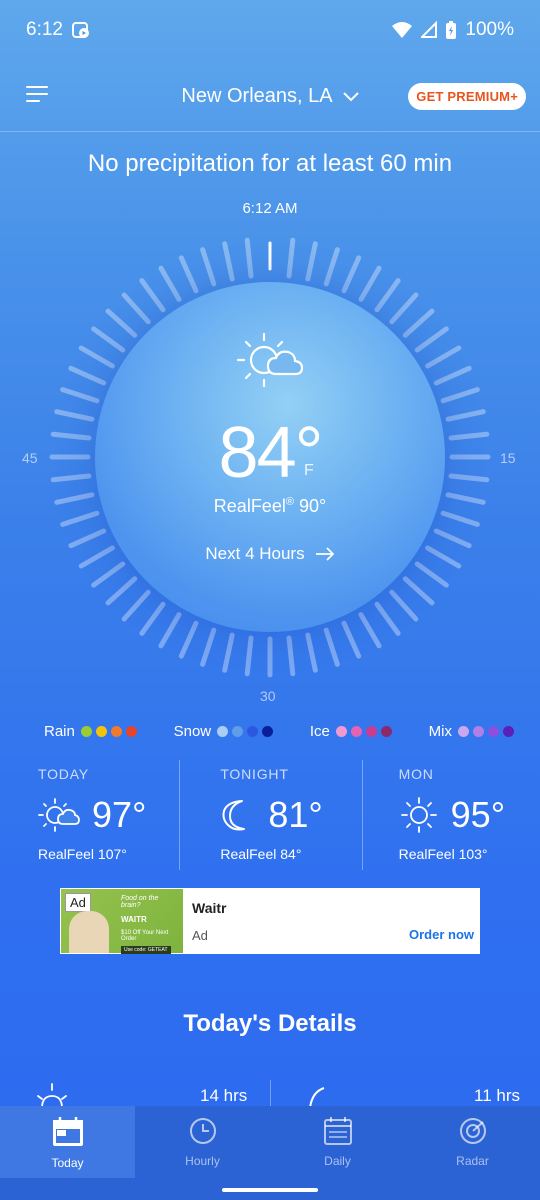 The width and height of the screenshot is (540, 1200). I want to click on nav-today: Today, so click(67, 1142).